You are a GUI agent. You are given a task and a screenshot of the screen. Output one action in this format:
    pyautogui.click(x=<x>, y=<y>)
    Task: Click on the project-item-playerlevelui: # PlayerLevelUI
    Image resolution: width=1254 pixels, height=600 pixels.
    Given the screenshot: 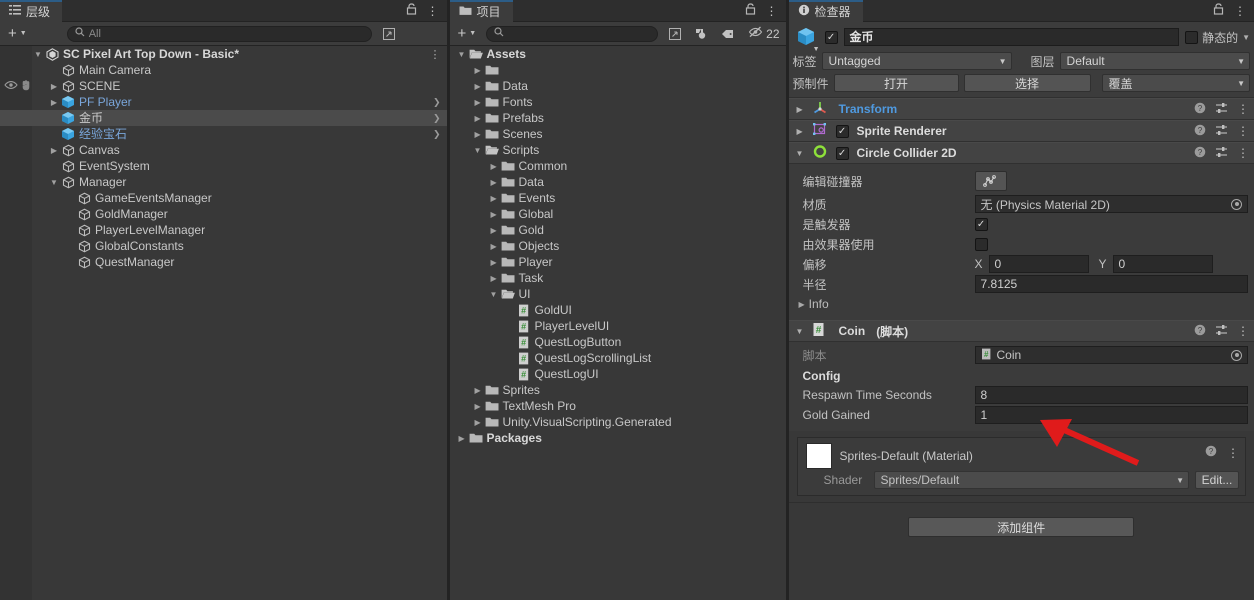 What is the action you would take?
    pyautogui.click(x=618, y=326)
    